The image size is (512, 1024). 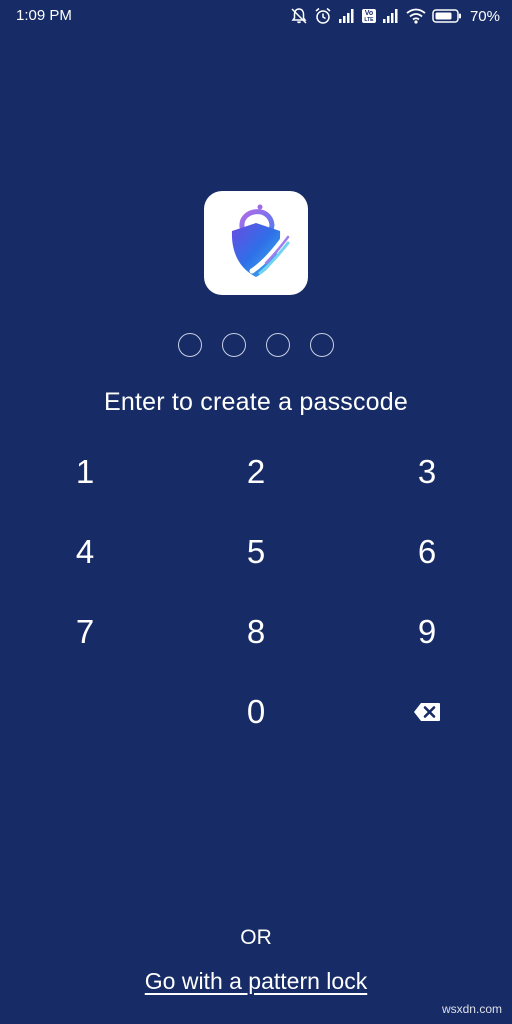 What do you see at coordinates (256, 632) in the screenshot?
I see `key-8: 8` at bounding box center [256, 632].